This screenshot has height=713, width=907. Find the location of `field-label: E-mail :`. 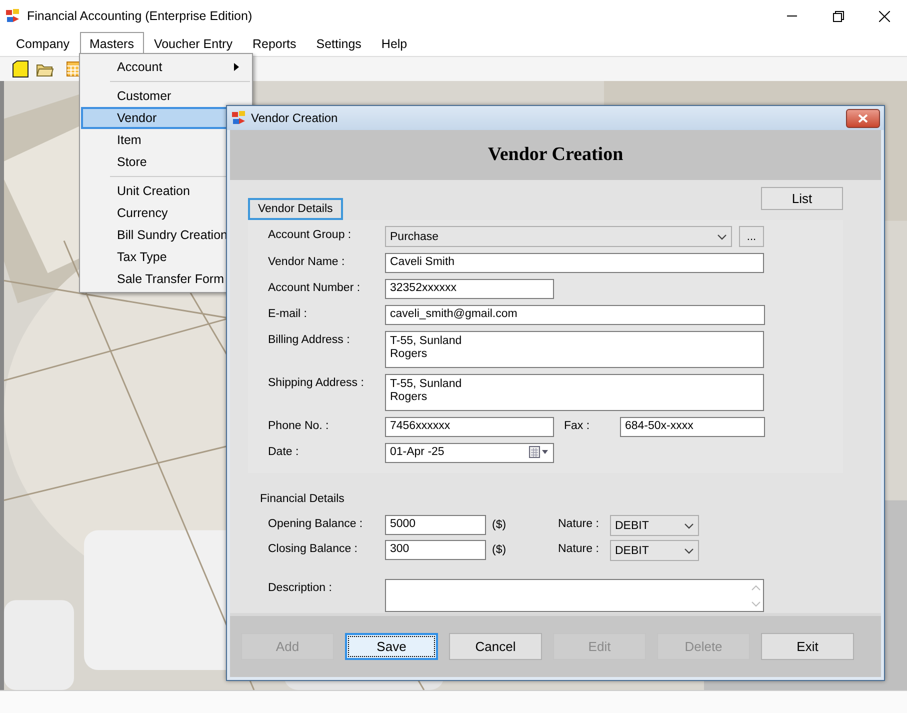

field-label: E-mail : is located at coordinates (288, 313).